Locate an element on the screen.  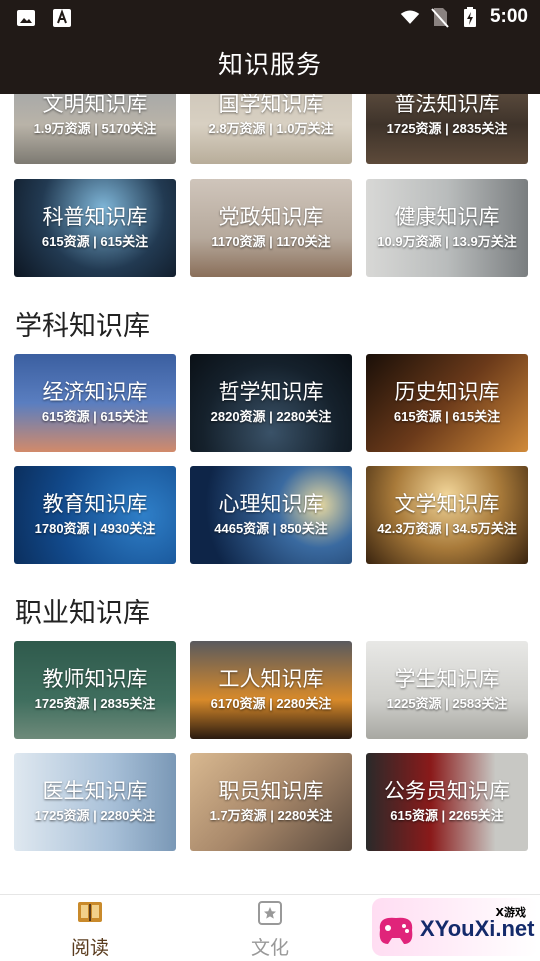
kb-card-wenming: 文明知识库 1.9万资源 | 5170关注 is located at coordinates (95, 129).